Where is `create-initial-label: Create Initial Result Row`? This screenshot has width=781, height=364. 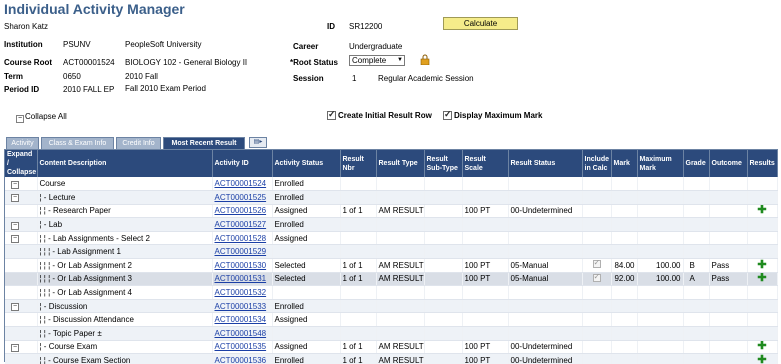
create-initial-label: Create Initial Result Row is located at coordinates (385, 115).